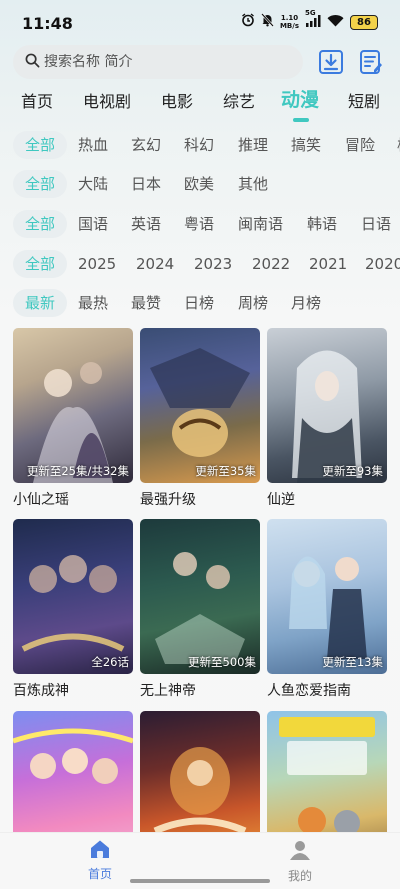 The width and height of the screenshot is (400, 889). I want to click on status-bar: 11:48 1.10 MB/s 5G 86, so click(200, 23).